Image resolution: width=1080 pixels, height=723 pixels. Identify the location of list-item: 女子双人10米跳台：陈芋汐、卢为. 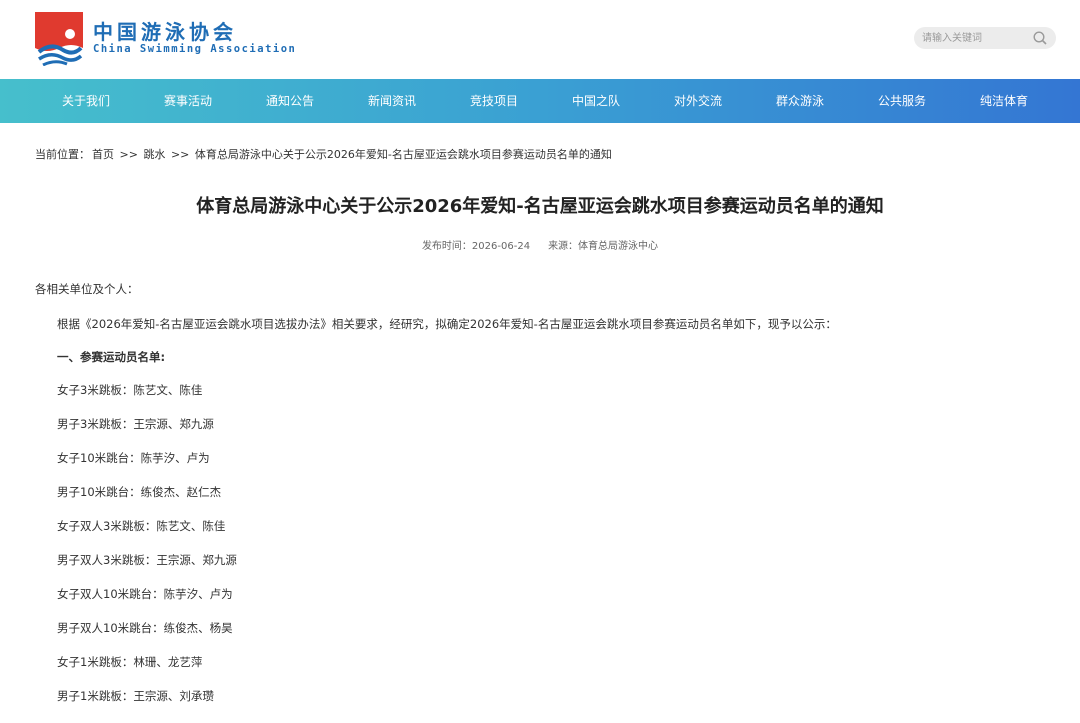
(145, 594).